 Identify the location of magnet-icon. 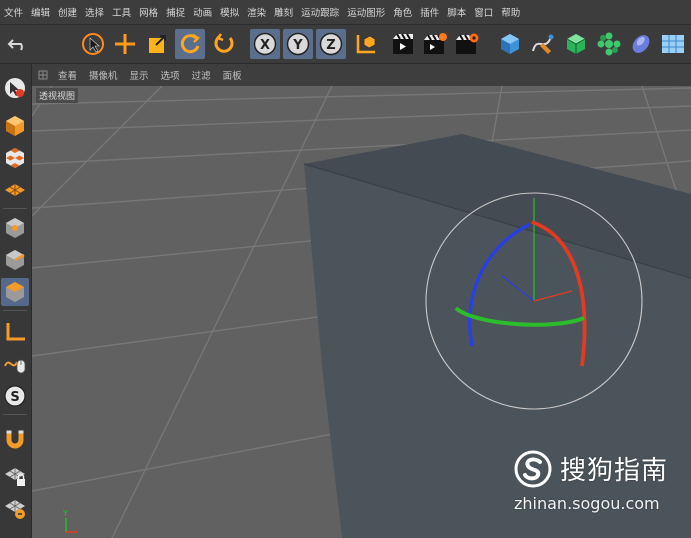
(15, 439).